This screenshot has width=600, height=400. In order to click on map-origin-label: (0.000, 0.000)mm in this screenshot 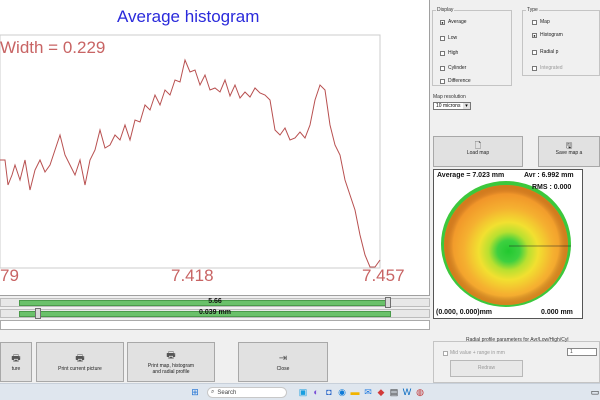, I will do `click(464, 312)`.